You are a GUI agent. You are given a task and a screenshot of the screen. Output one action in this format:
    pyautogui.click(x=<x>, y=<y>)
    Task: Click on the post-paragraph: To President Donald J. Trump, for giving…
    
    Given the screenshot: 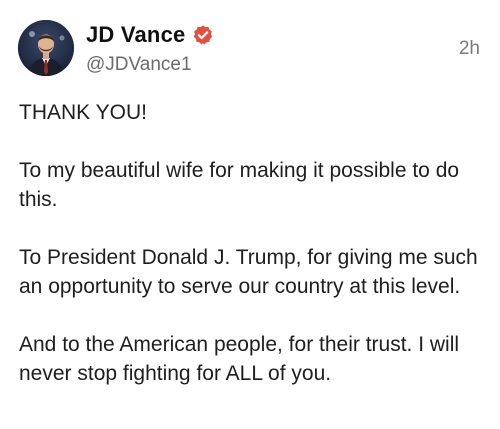 What is the action you would take?
    pyautogui.click(x=251, y=272)
    